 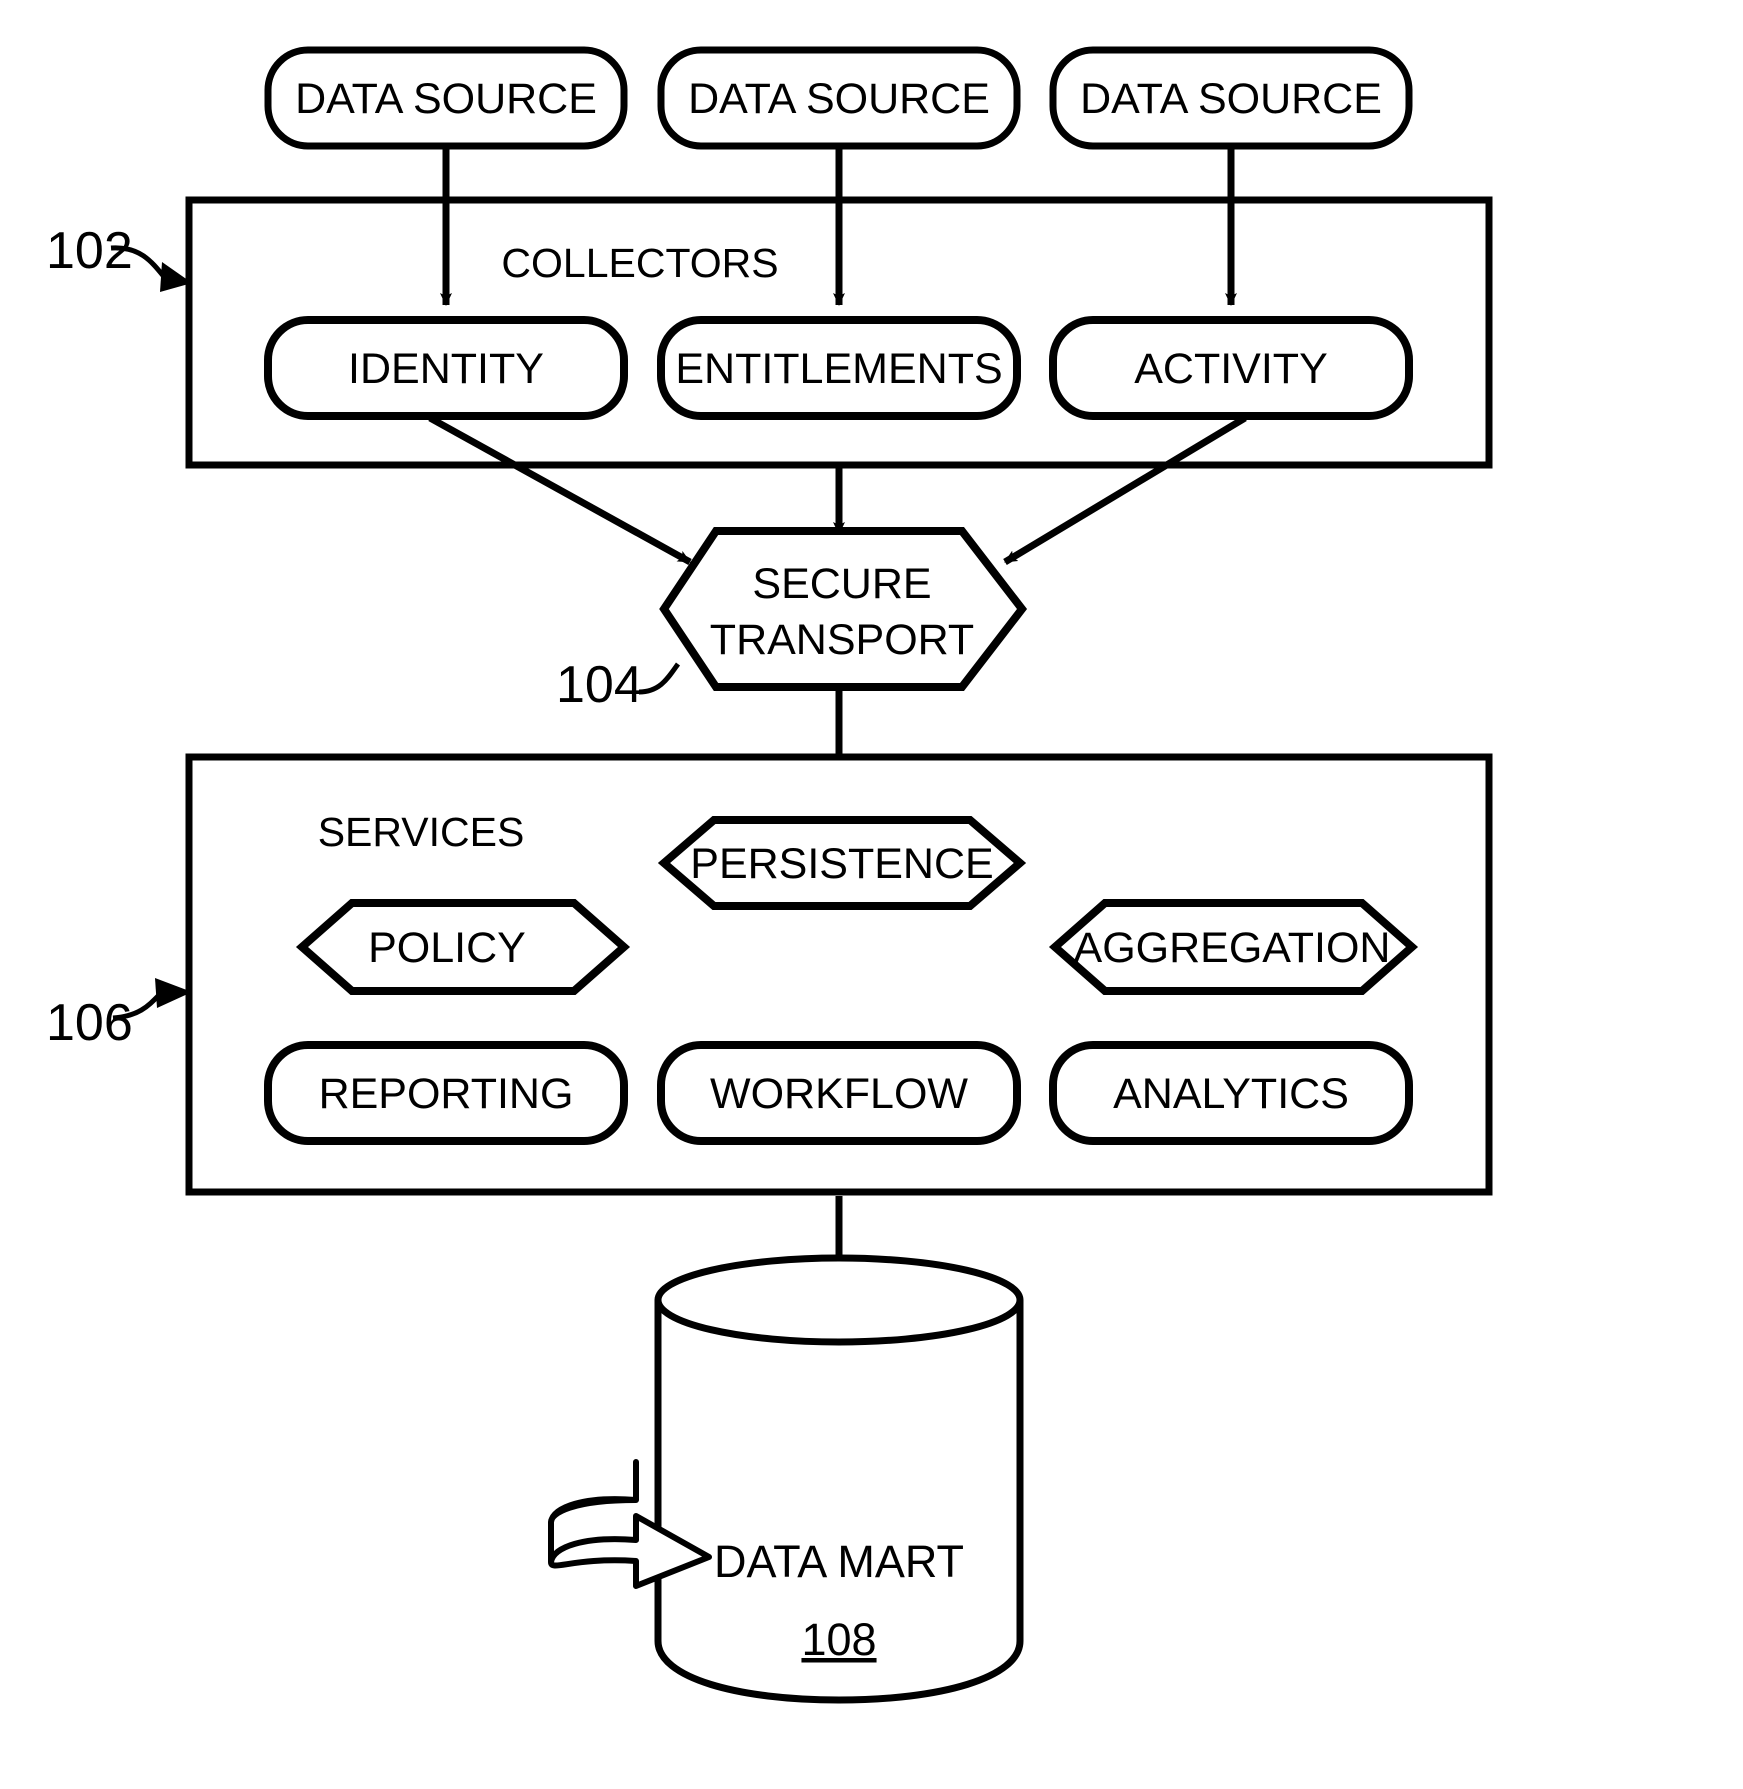 What do you see at coordinates (599, 685) in the screenshot?
I see `ref-104-label: 104` at bounding box center [599, 685].